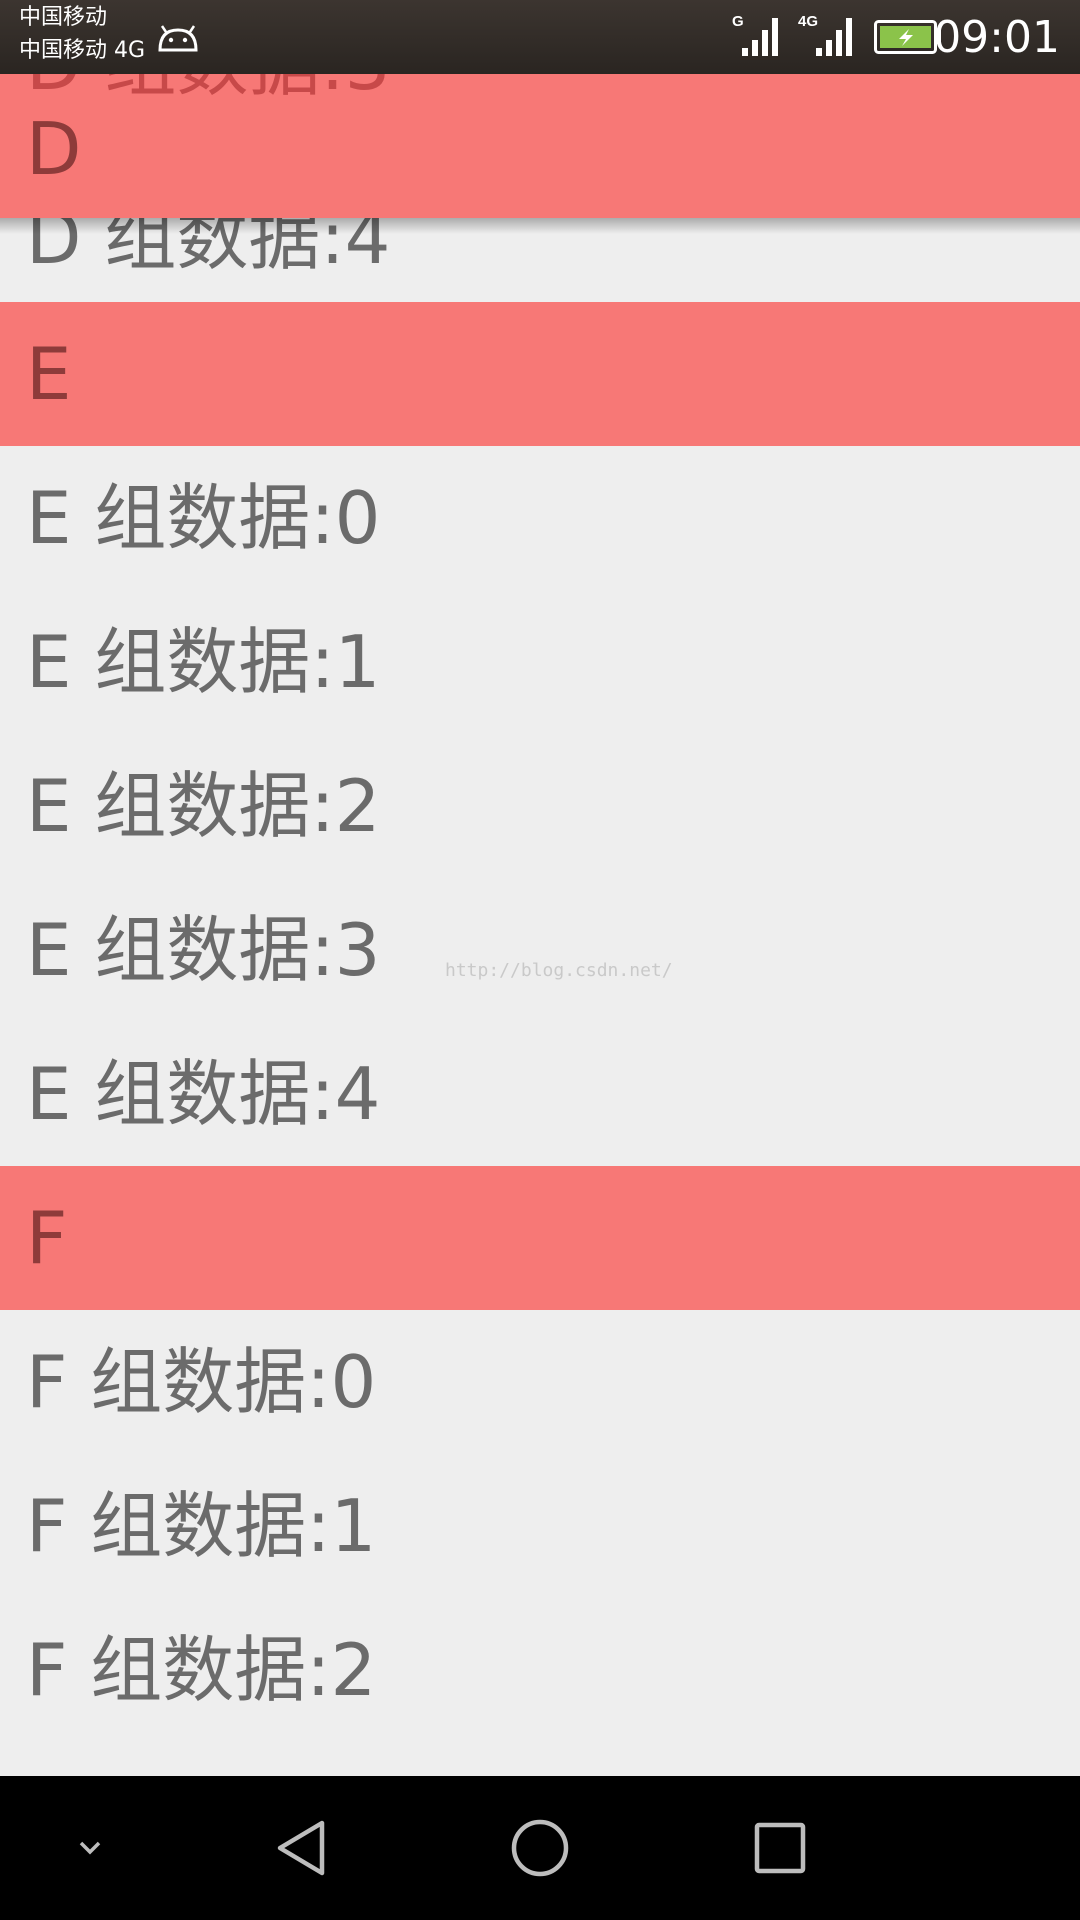  I want to click on android-debug-icon, so click(178, 40).